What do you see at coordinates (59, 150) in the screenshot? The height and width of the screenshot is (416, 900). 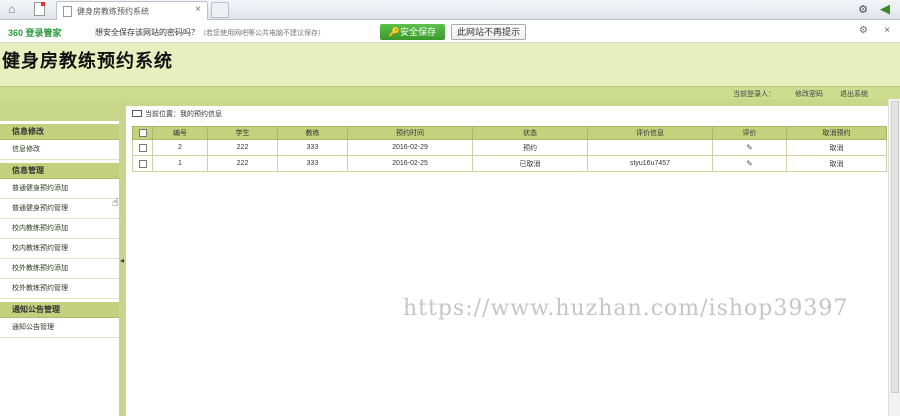 I see `sidebar-item-info-edit: 信息修改` at bounding box center [59, 150].